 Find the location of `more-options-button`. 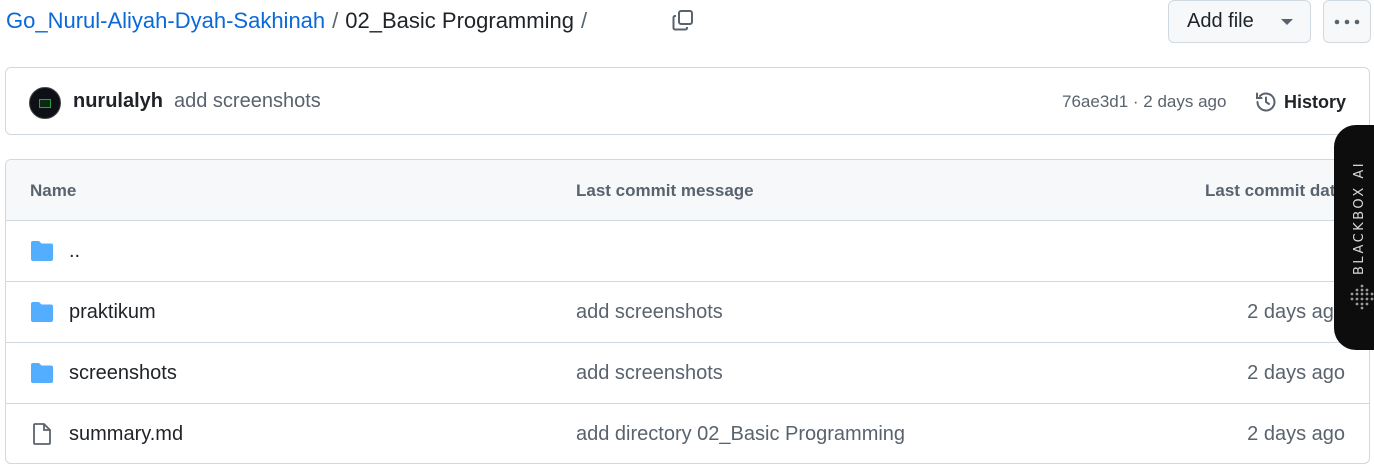

more-options-button is located at coordinates (1347, 21).